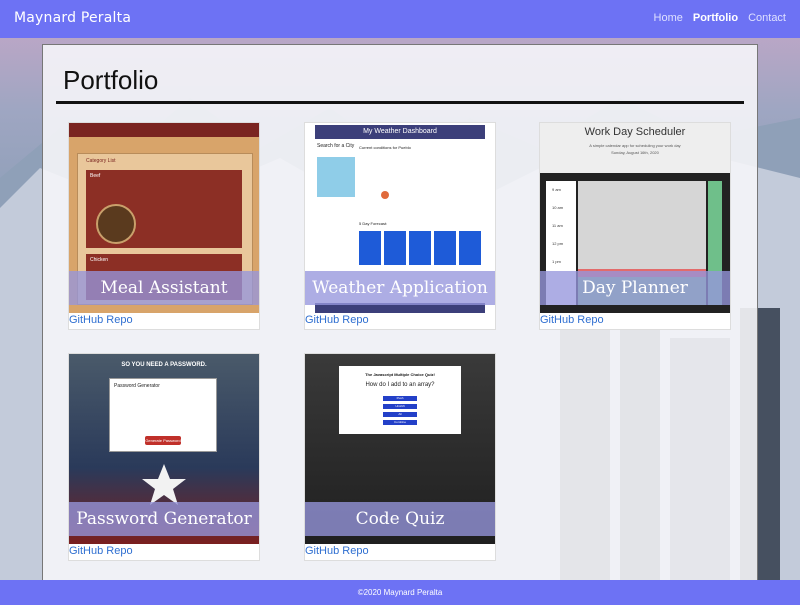  What do you see at coordinates (400, 288) in the screenshot?
I see `project-title: Weather Application` at bounding box center [400, 288].